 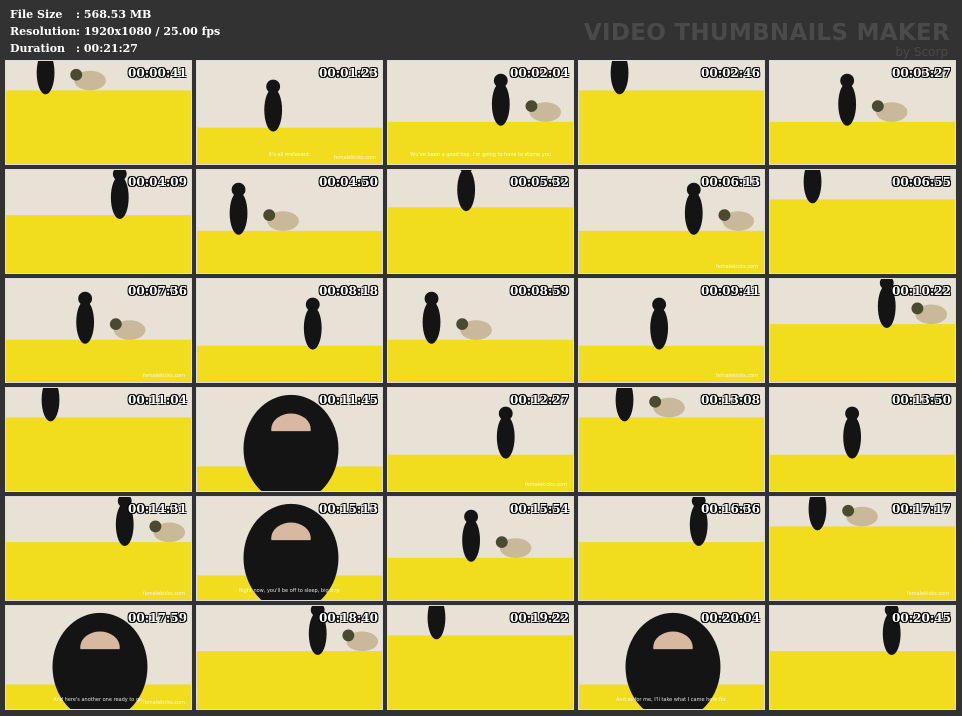 I want to click on brand-title: VIDEO THUMBNAILS MAKER, so click(x=766, y=33).